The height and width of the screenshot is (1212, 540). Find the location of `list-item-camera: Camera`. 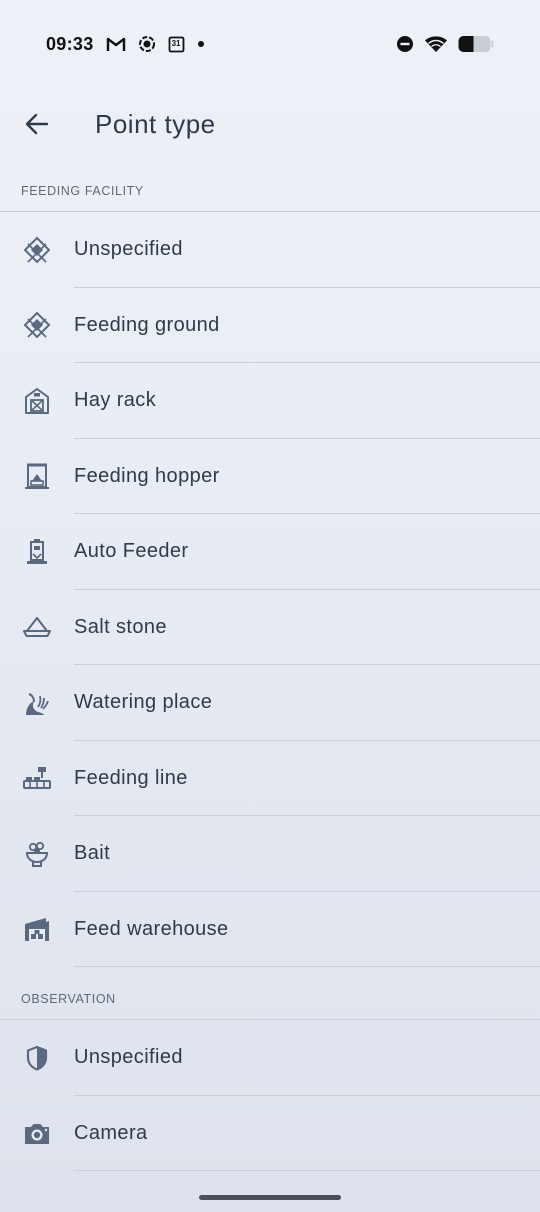

list-item-camera: Camera is located at coordinates (270, 1134).